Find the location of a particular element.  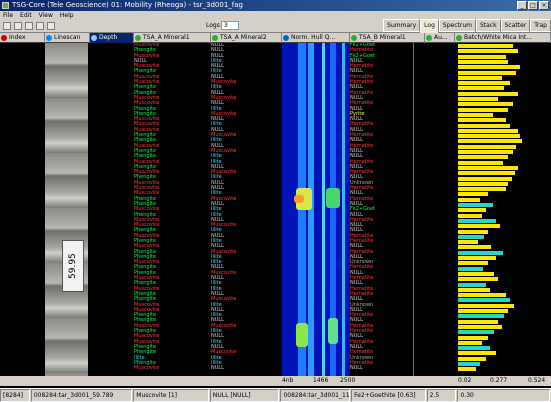

list-item: NULL is located at coordinates (356, 368).